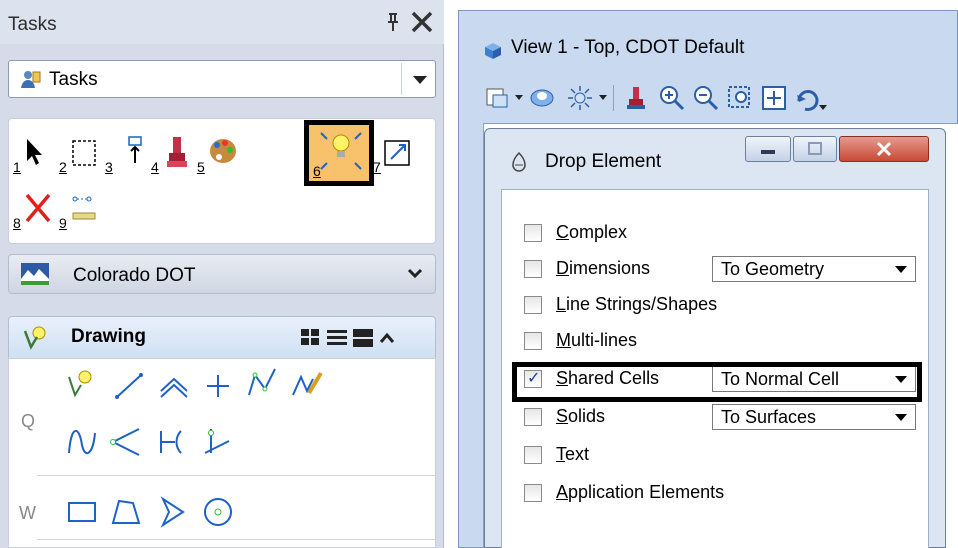 This screenshot has width=958, height=548. I want to click on orthogonal-shape-icon, so click(172, 512).